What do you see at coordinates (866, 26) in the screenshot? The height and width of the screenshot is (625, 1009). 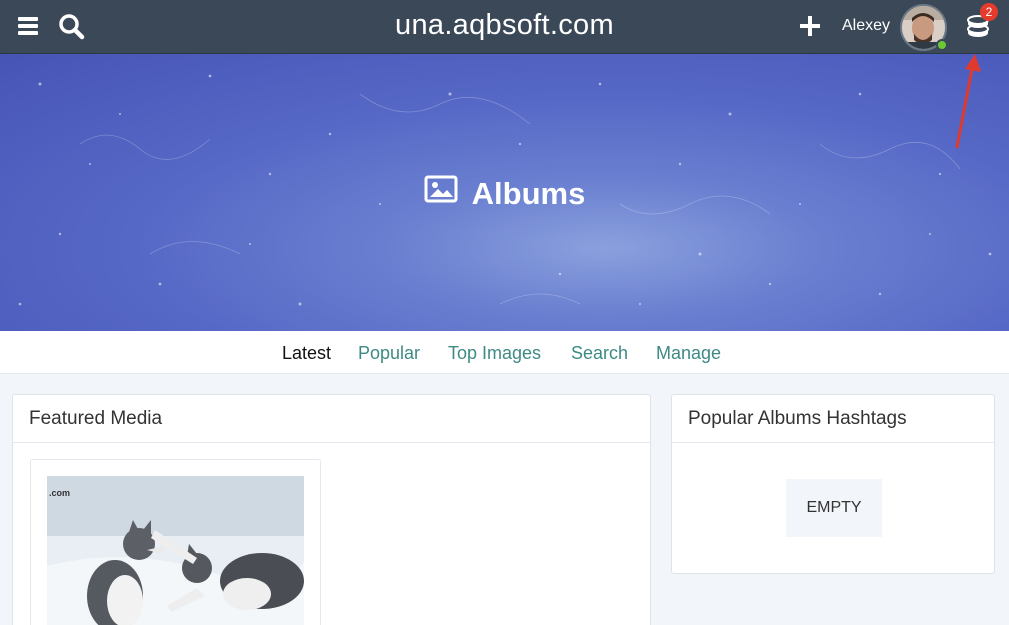 I see `username: Alexey` at bounding box center [866, 26].